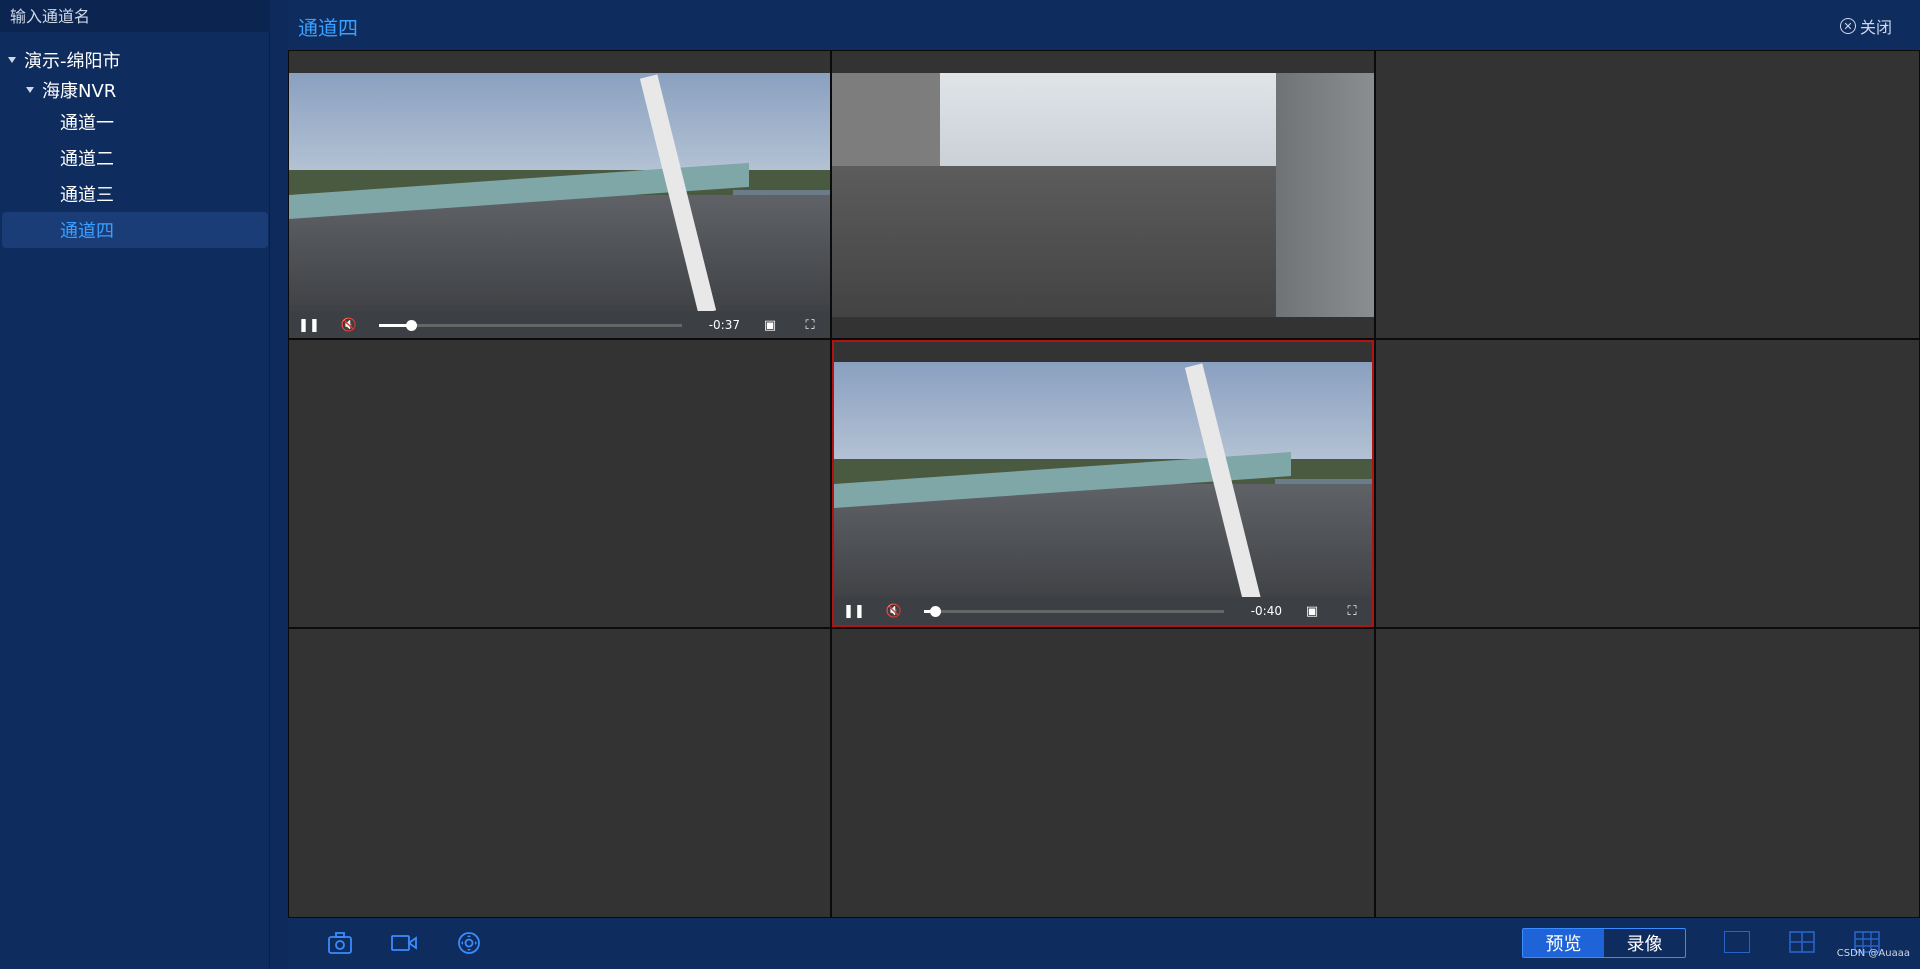 The width and height of the screenshot is (1920, 969). I want to click on video-cell-5-active: ❚❚ 🔇 -0:40 ▣ ⛶, so click(1103, 483).